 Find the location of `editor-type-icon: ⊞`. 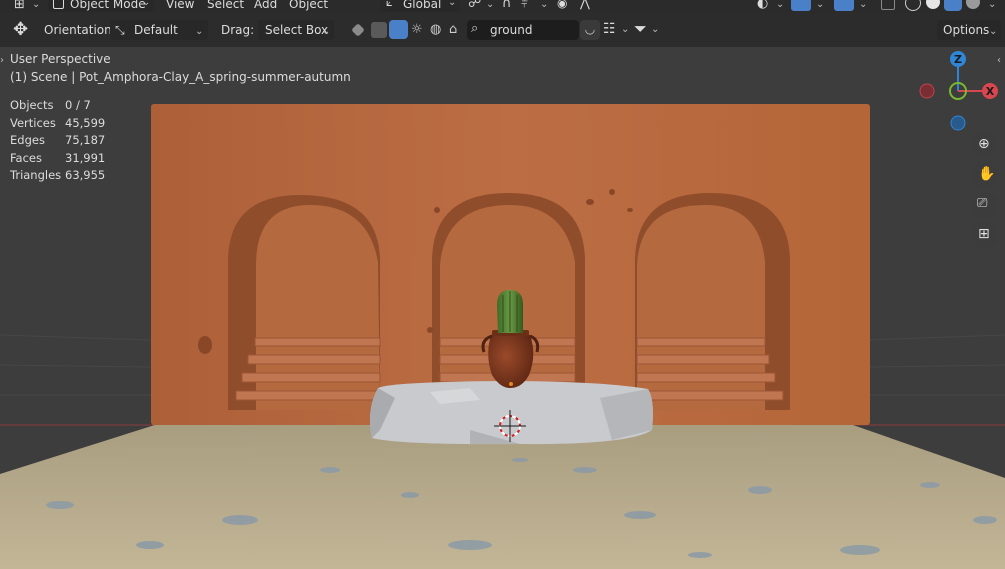

editor-type-icon: ⊞ is located at coordinates (19, 6).